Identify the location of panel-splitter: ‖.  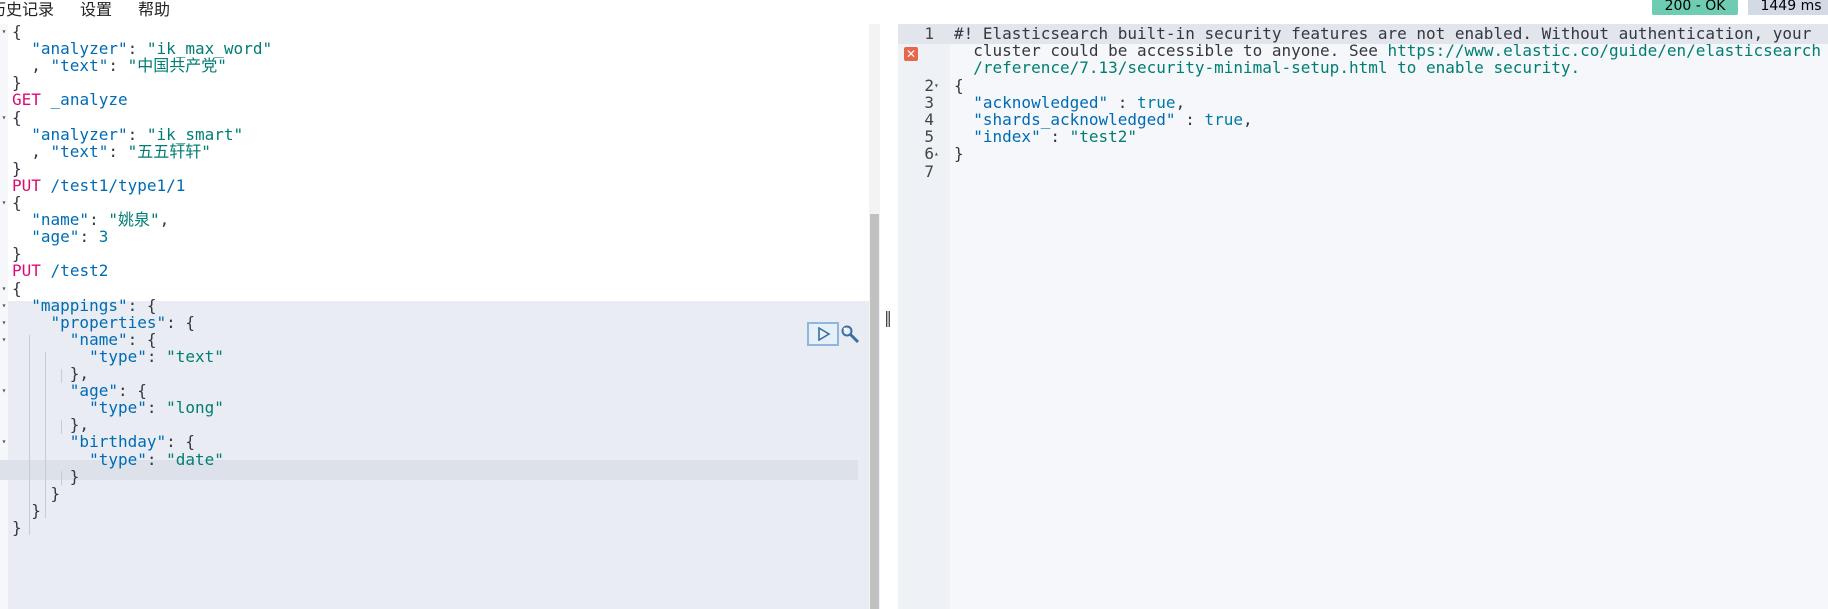
(889, 316).